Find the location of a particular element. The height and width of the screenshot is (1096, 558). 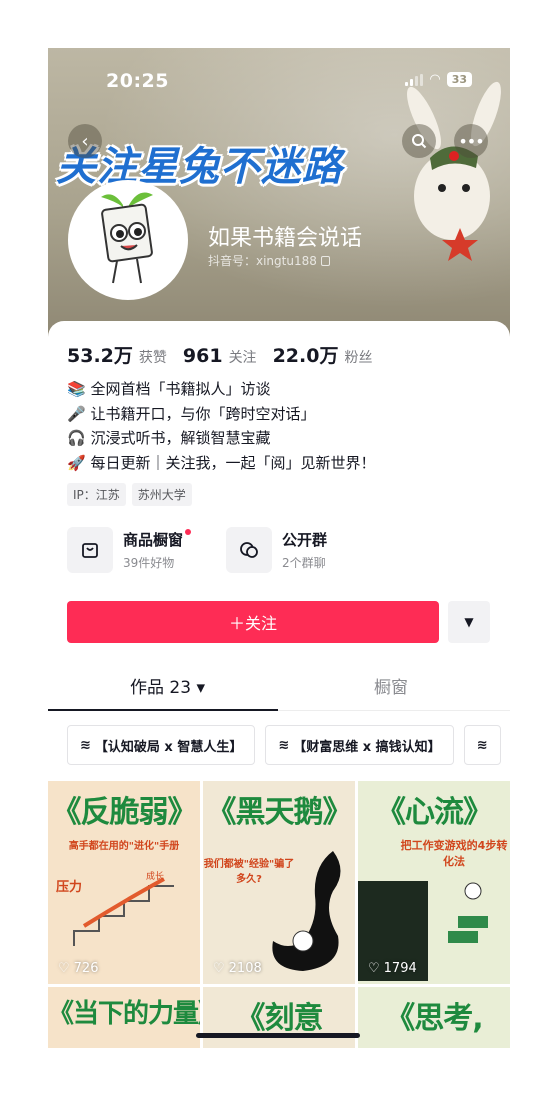

search-icon is located at coordinates (419, 141).